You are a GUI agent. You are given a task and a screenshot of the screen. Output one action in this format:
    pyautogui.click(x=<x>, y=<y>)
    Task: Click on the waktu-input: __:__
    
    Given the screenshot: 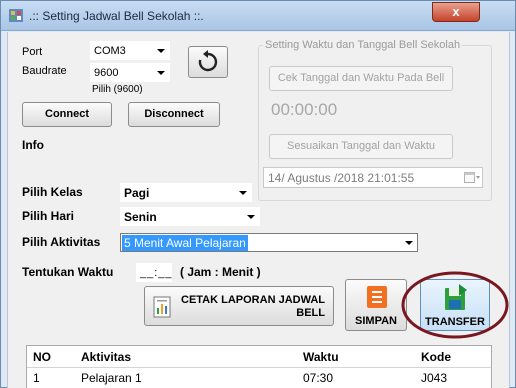 What is the action you would take?
    pyautogui.click(x=154, y=272)
    